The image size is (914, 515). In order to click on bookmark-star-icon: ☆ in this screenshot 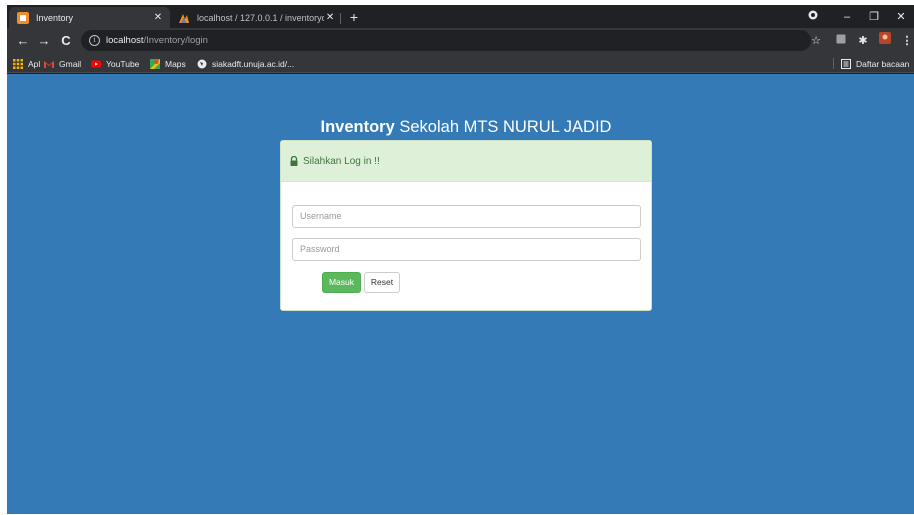, I will do `click(816, 41)`.